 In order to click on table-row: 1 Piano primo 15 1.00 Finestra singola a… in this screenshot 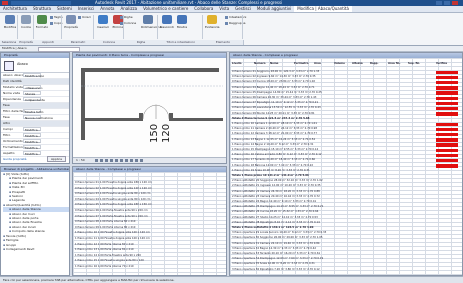, I will do `click(109, 261)`.